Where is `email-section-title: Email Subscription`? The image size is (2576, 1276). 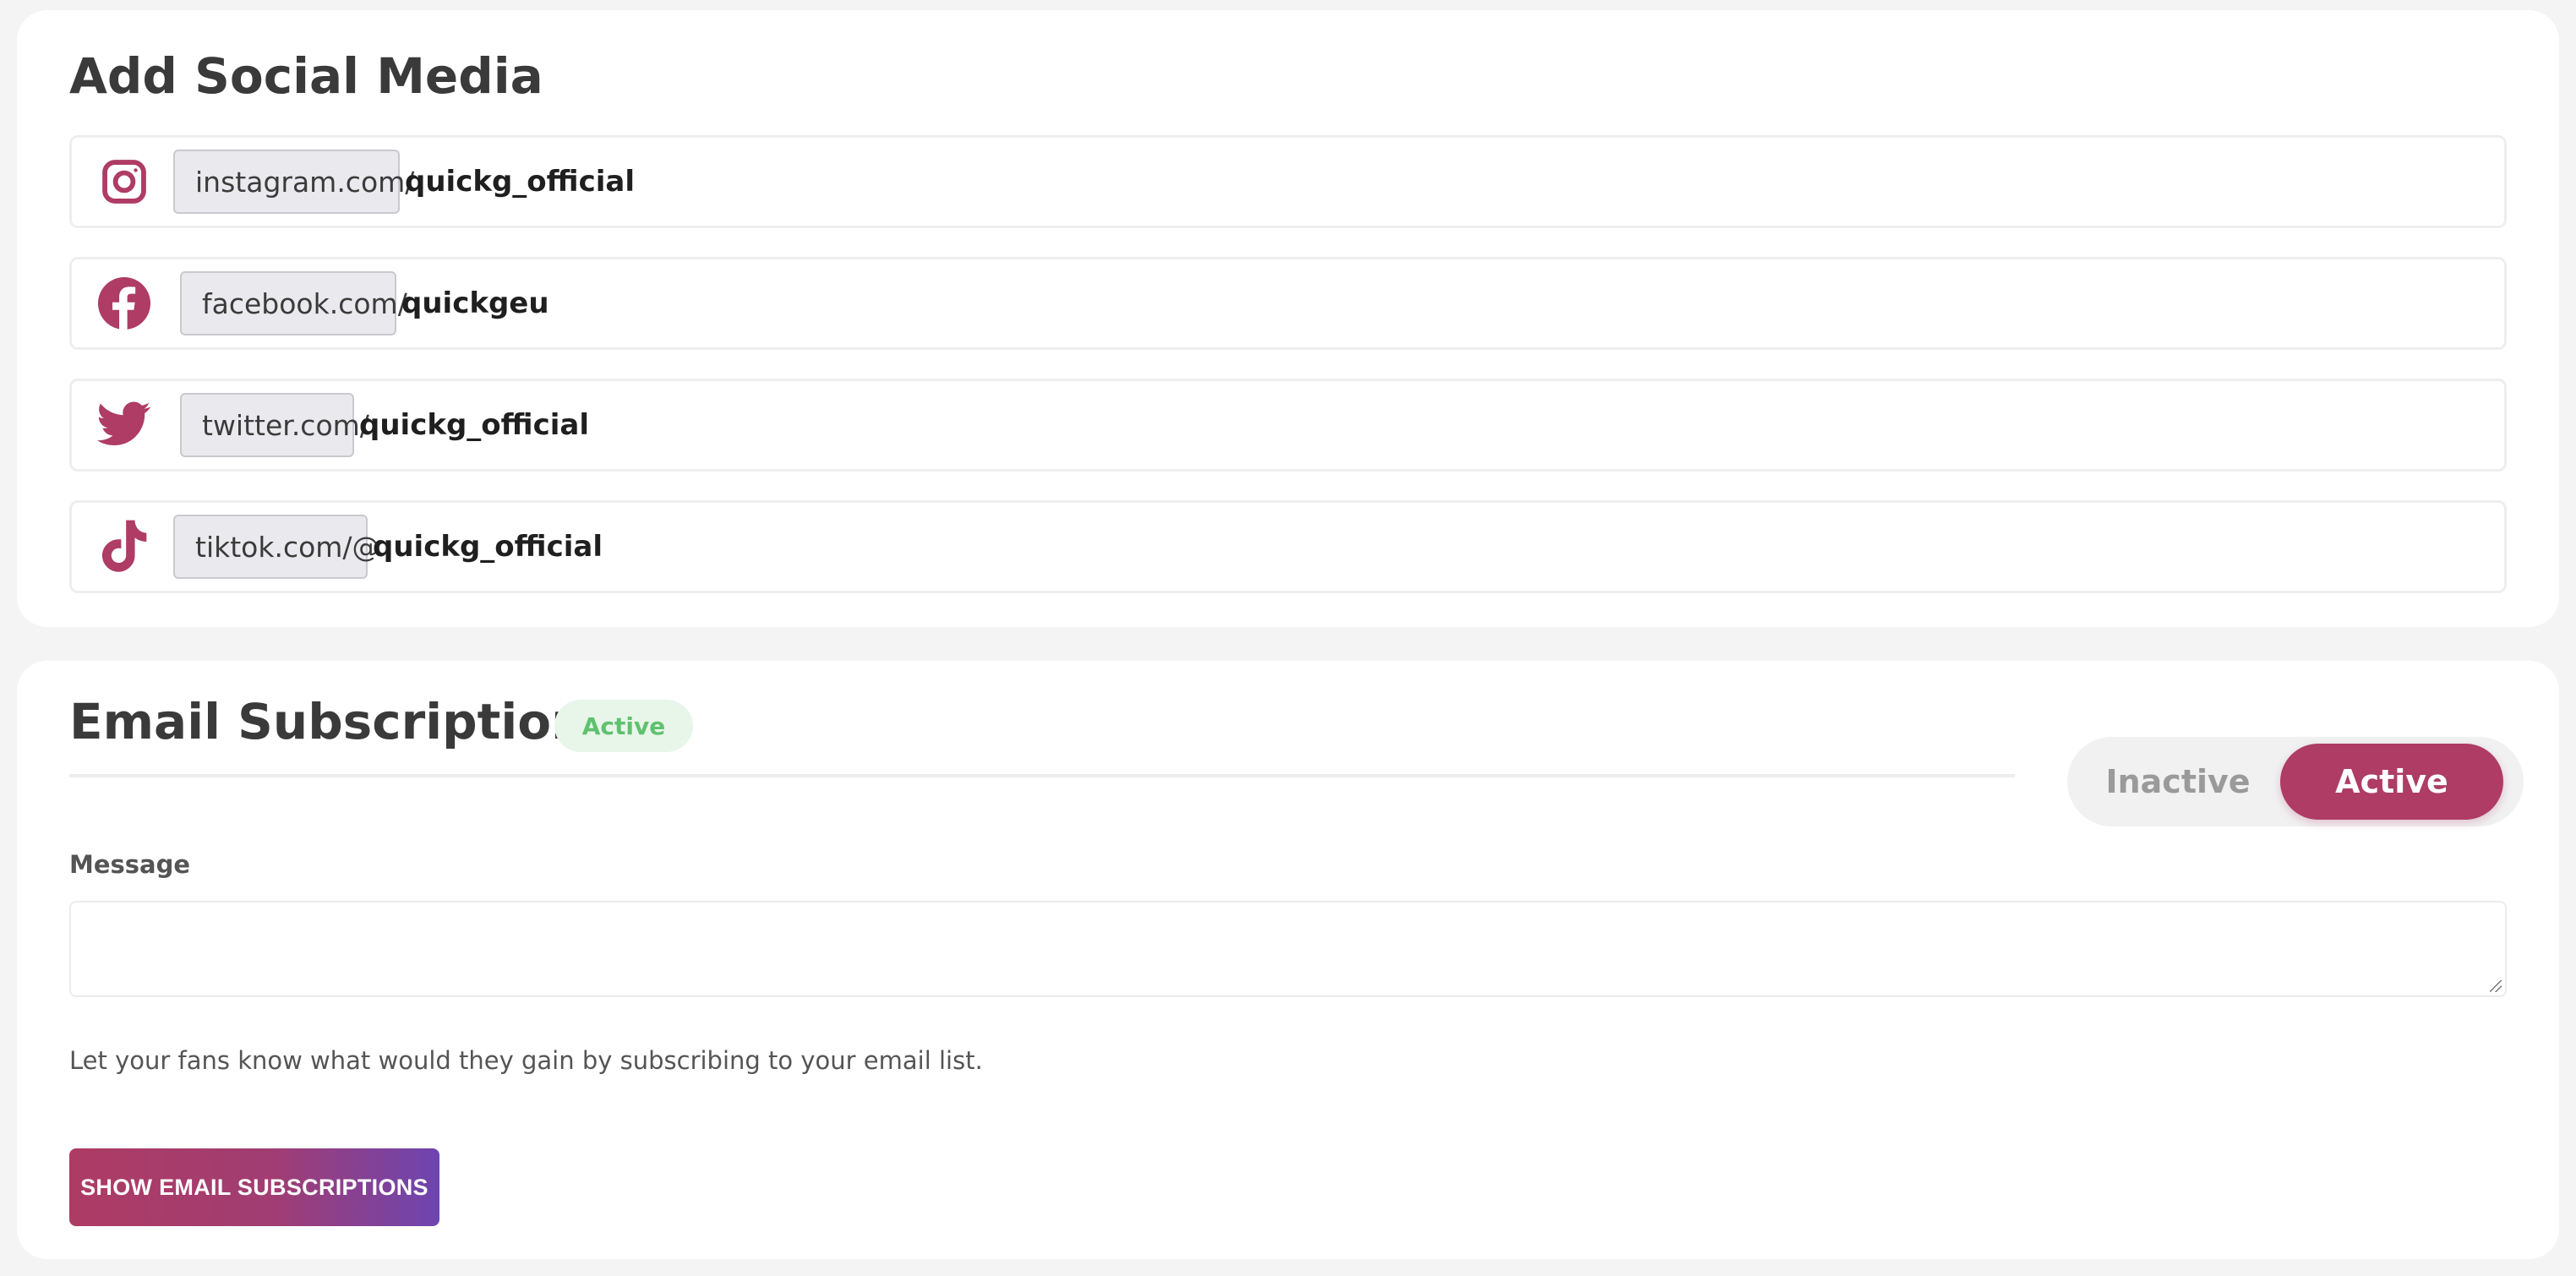
email-section-title: Email Subscription is located at coordinates (328, 721).